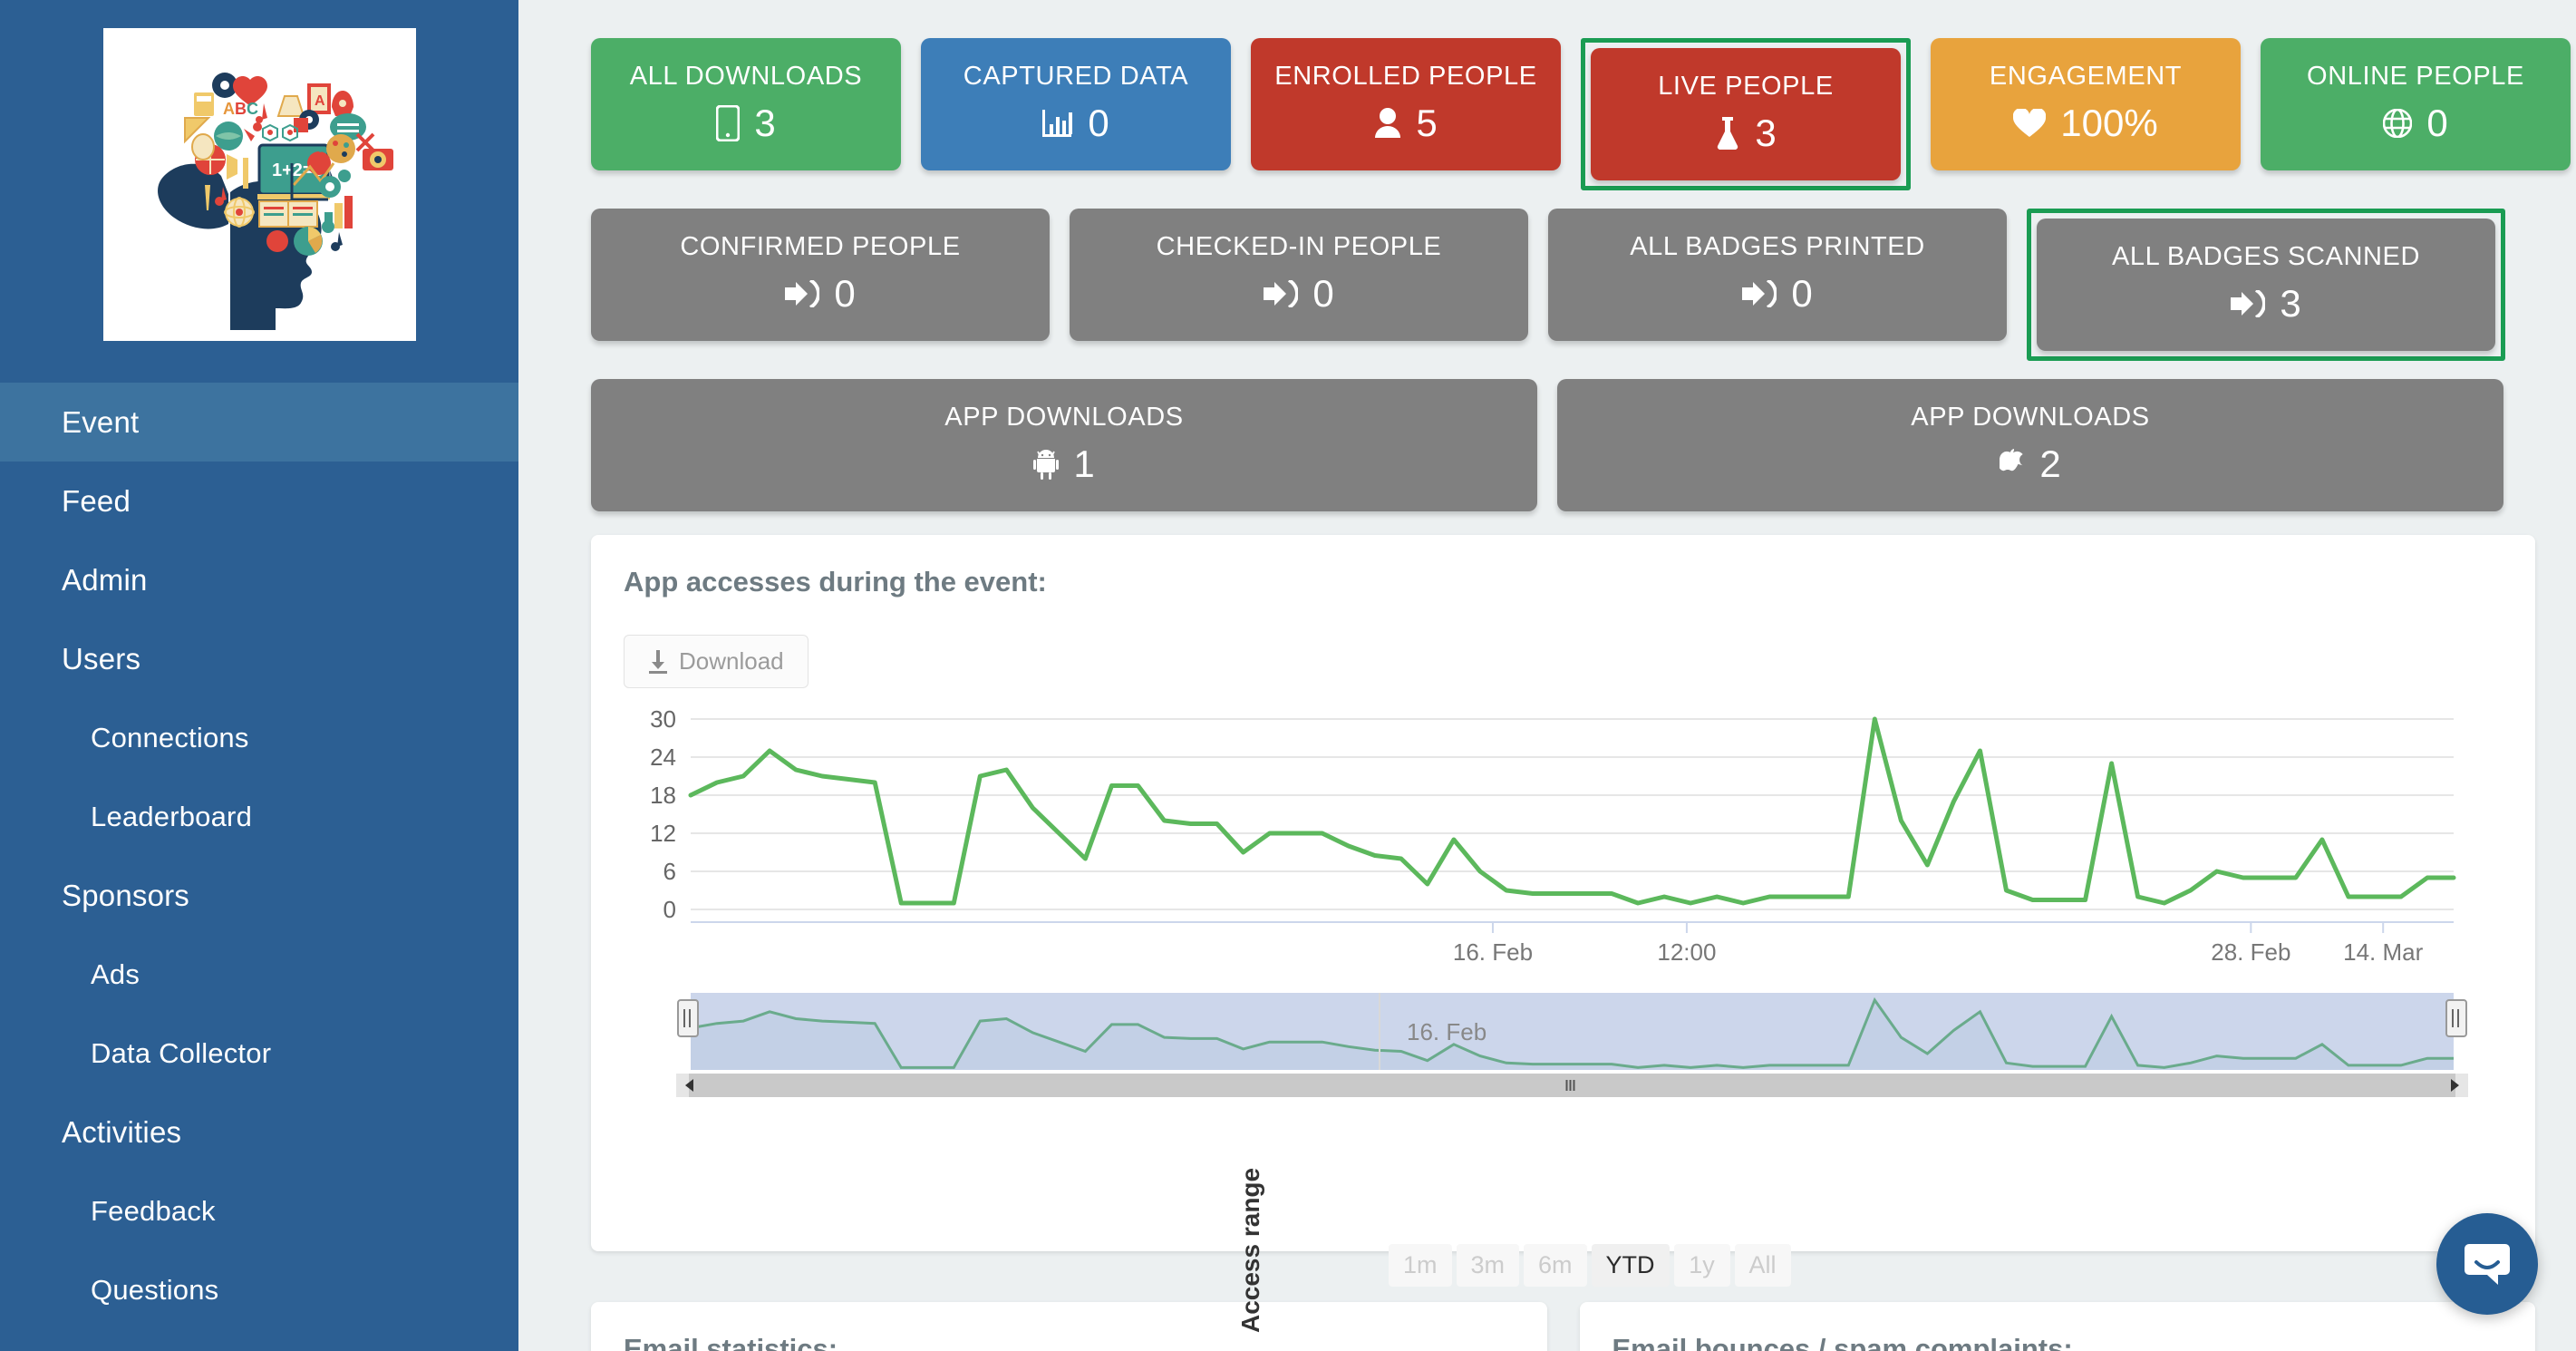 The height and width of the screenshot is (1351, 2576). Describe the element at coordinates (259, 422) in the screenshot. I see `sidebar-item-event: Event` at that location.